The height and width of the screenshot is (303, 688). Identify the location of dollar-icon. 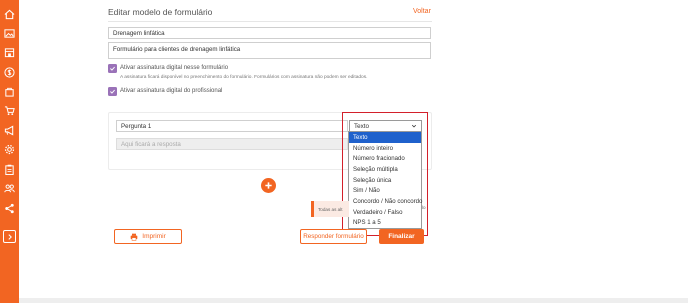
(9, 72).